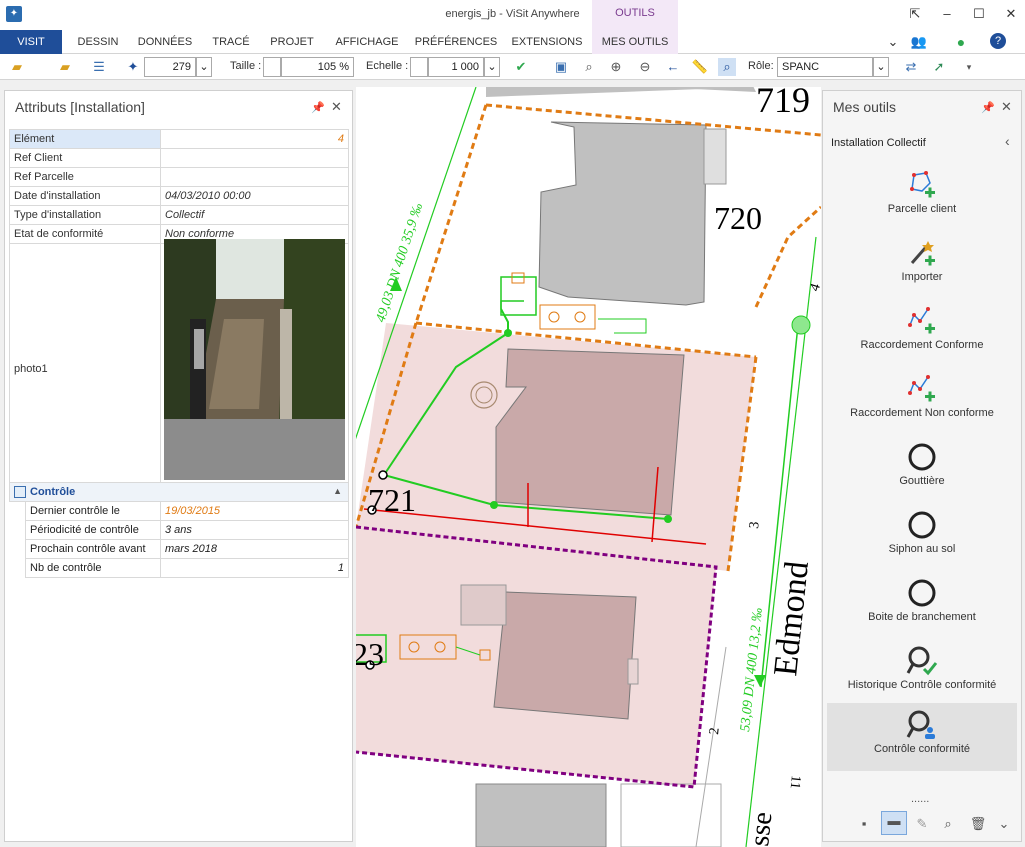  I want to click on table-row: Nb de contrôle 1, so click(187, 568).